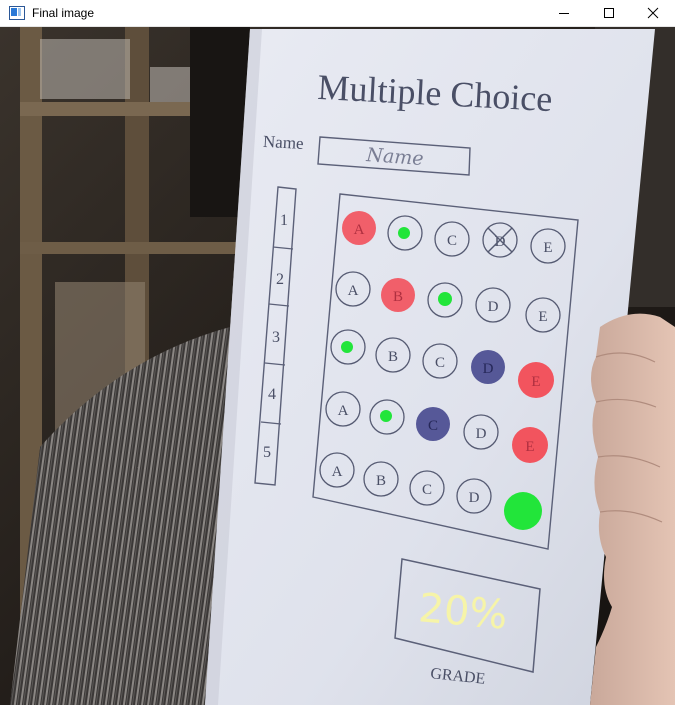 Image resolution: width=675 pixels, height=705 pixels. I want to click on hand, so click(632, 509).